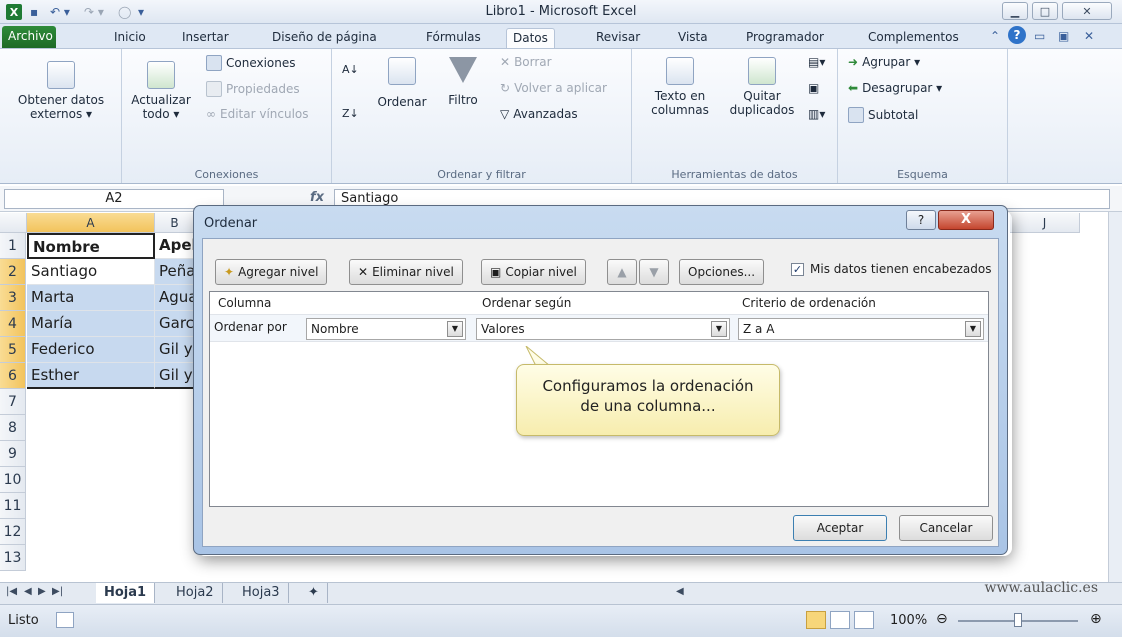  Describe the element at coordinates (91, 298) in the screenshot. I see `cell-a3: Marta` at that location.